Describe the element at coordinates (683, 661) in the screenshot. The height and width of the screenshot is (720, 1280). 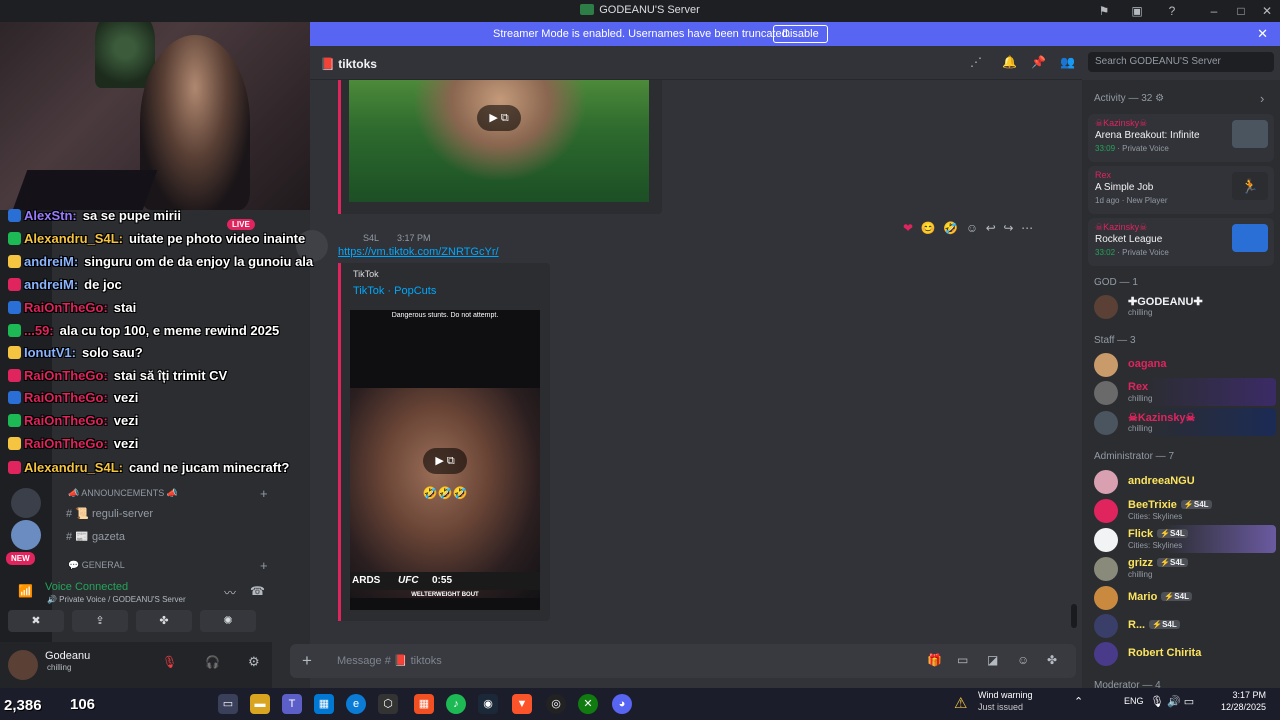
I see `message-composer: + Message # 📕 tiktoks 🎁 ▭ ◪ ☺ ✤` at that location.